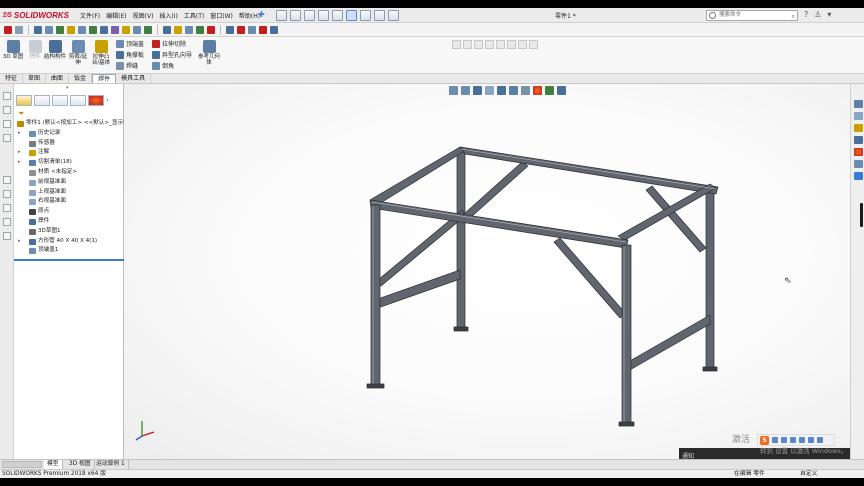  What do you see at coordinates (858, 164) in the screenshot?
I see `custom-properties-icon` at bounding box center [858, 164].